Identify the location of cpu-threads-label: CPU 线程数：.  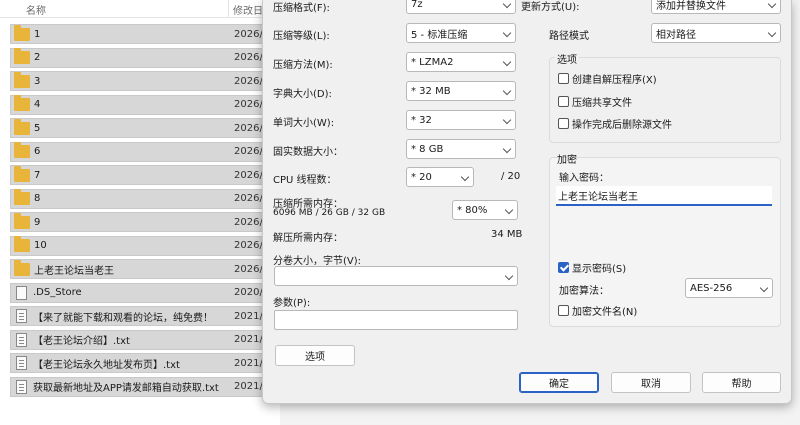
(305, 180).